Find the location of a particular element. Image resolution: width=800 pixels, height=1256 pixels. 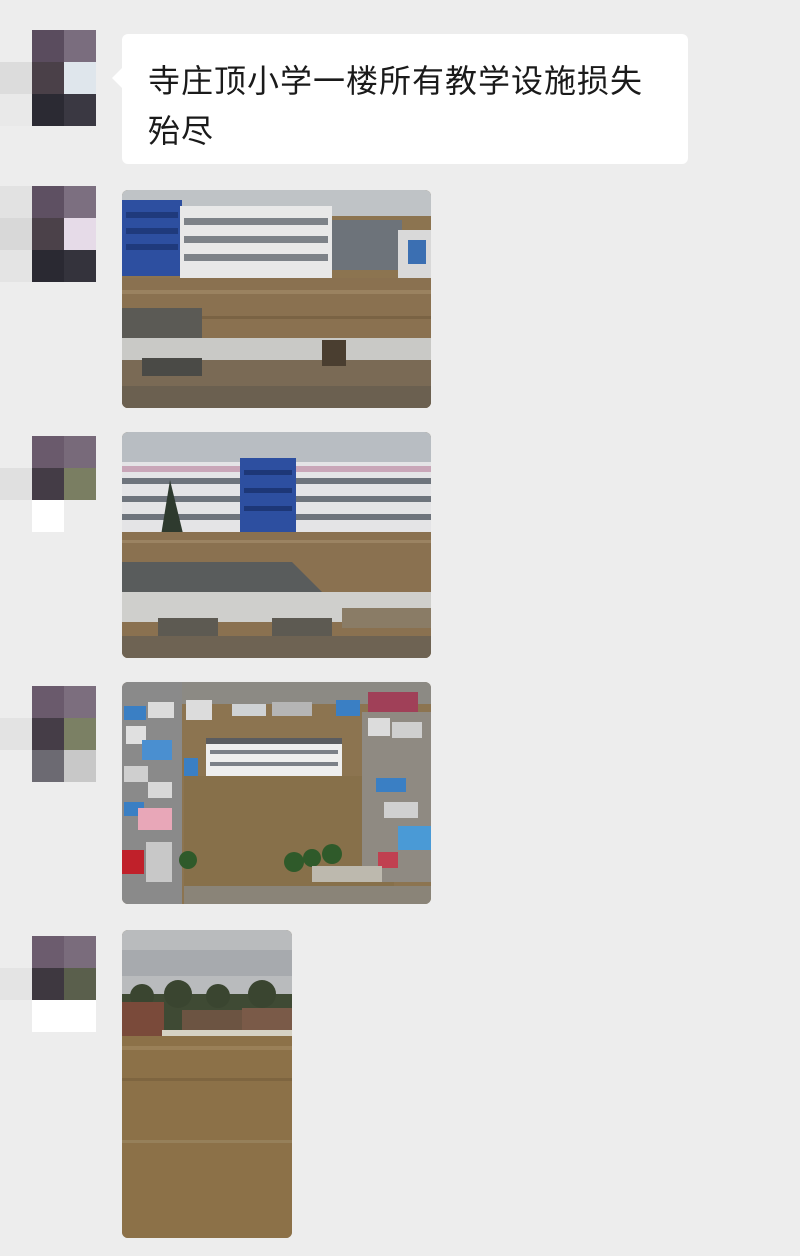

message-bubble: 寺庄顶小学一楼所有教学设施损失殆尽 is located at coordinates (400, 99).